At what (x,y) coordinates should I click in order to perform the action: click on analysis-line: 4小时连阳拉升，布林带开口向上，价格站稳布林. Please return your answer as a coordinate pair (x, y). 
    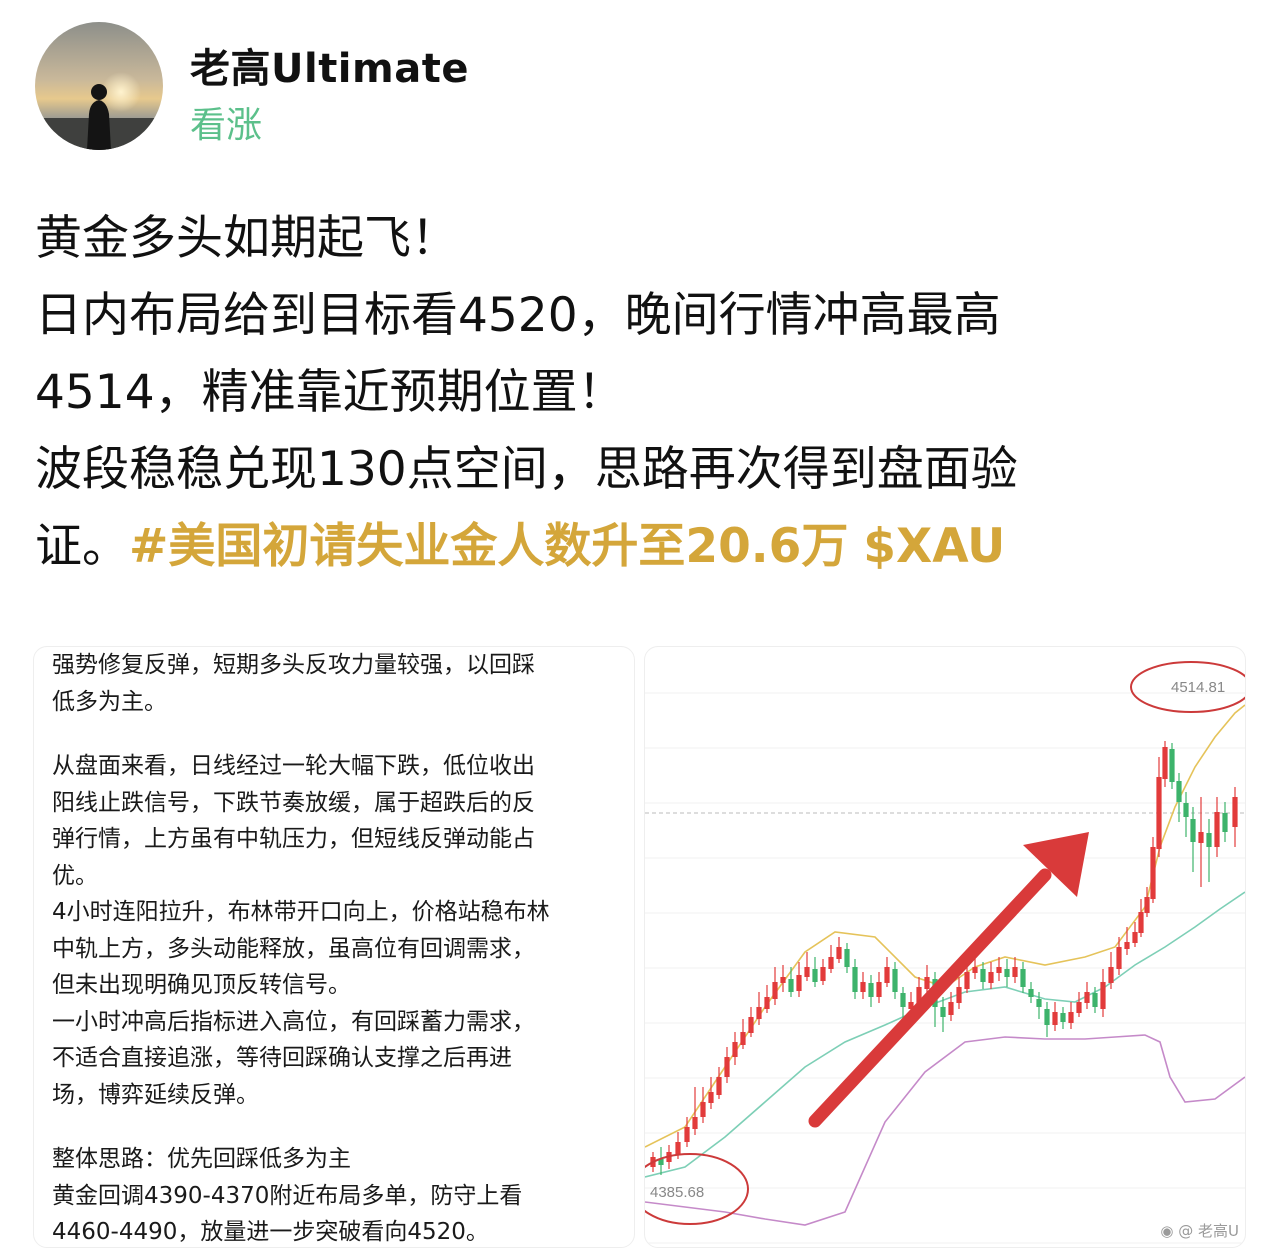
    Looking at the image, I should click on (301, 912).